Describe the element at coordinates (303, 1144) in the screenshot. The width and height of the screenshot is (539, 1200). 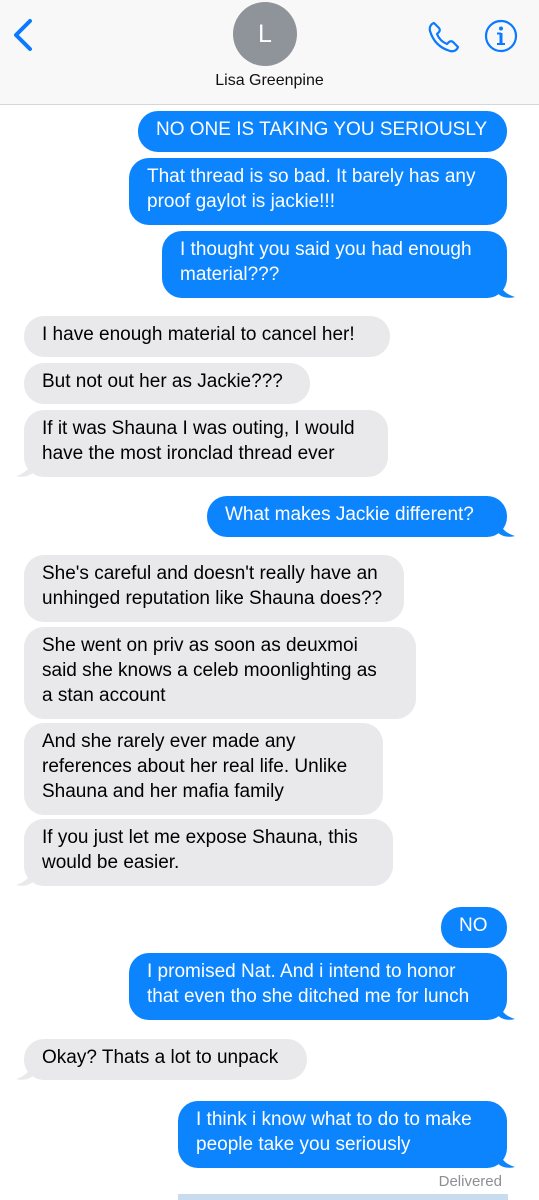
I see `message-text-line: people take you seriously` at that location.